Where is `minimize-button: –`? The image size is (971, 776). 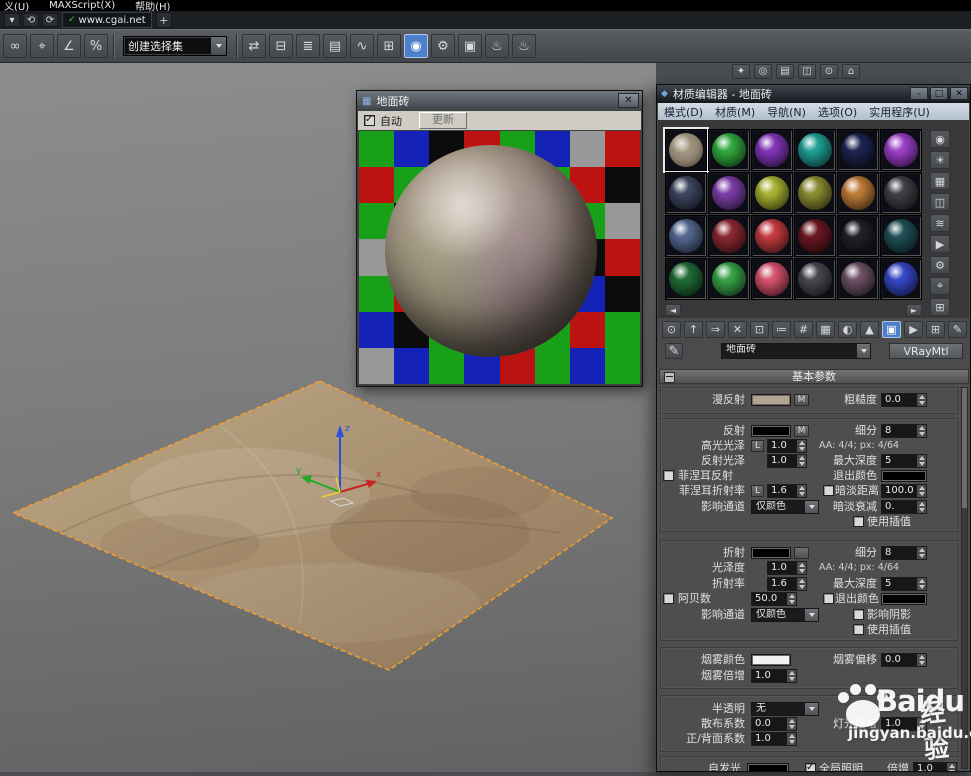 minimize-button: – is located at coordinates (919, 93).